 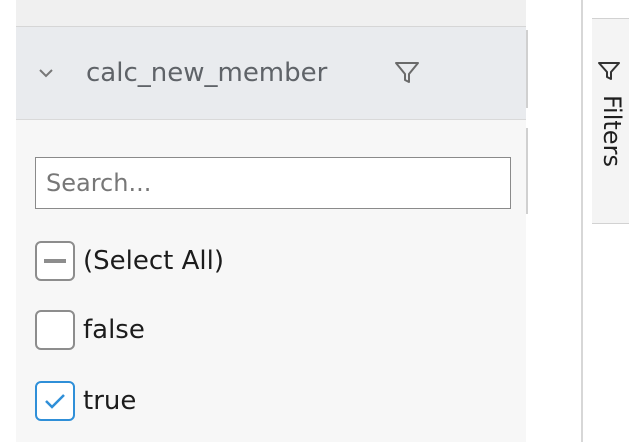 What do you see at coordinates (271, 13) in the screenshot?
I see `grid-top-band` at bounding box center [271, 13].